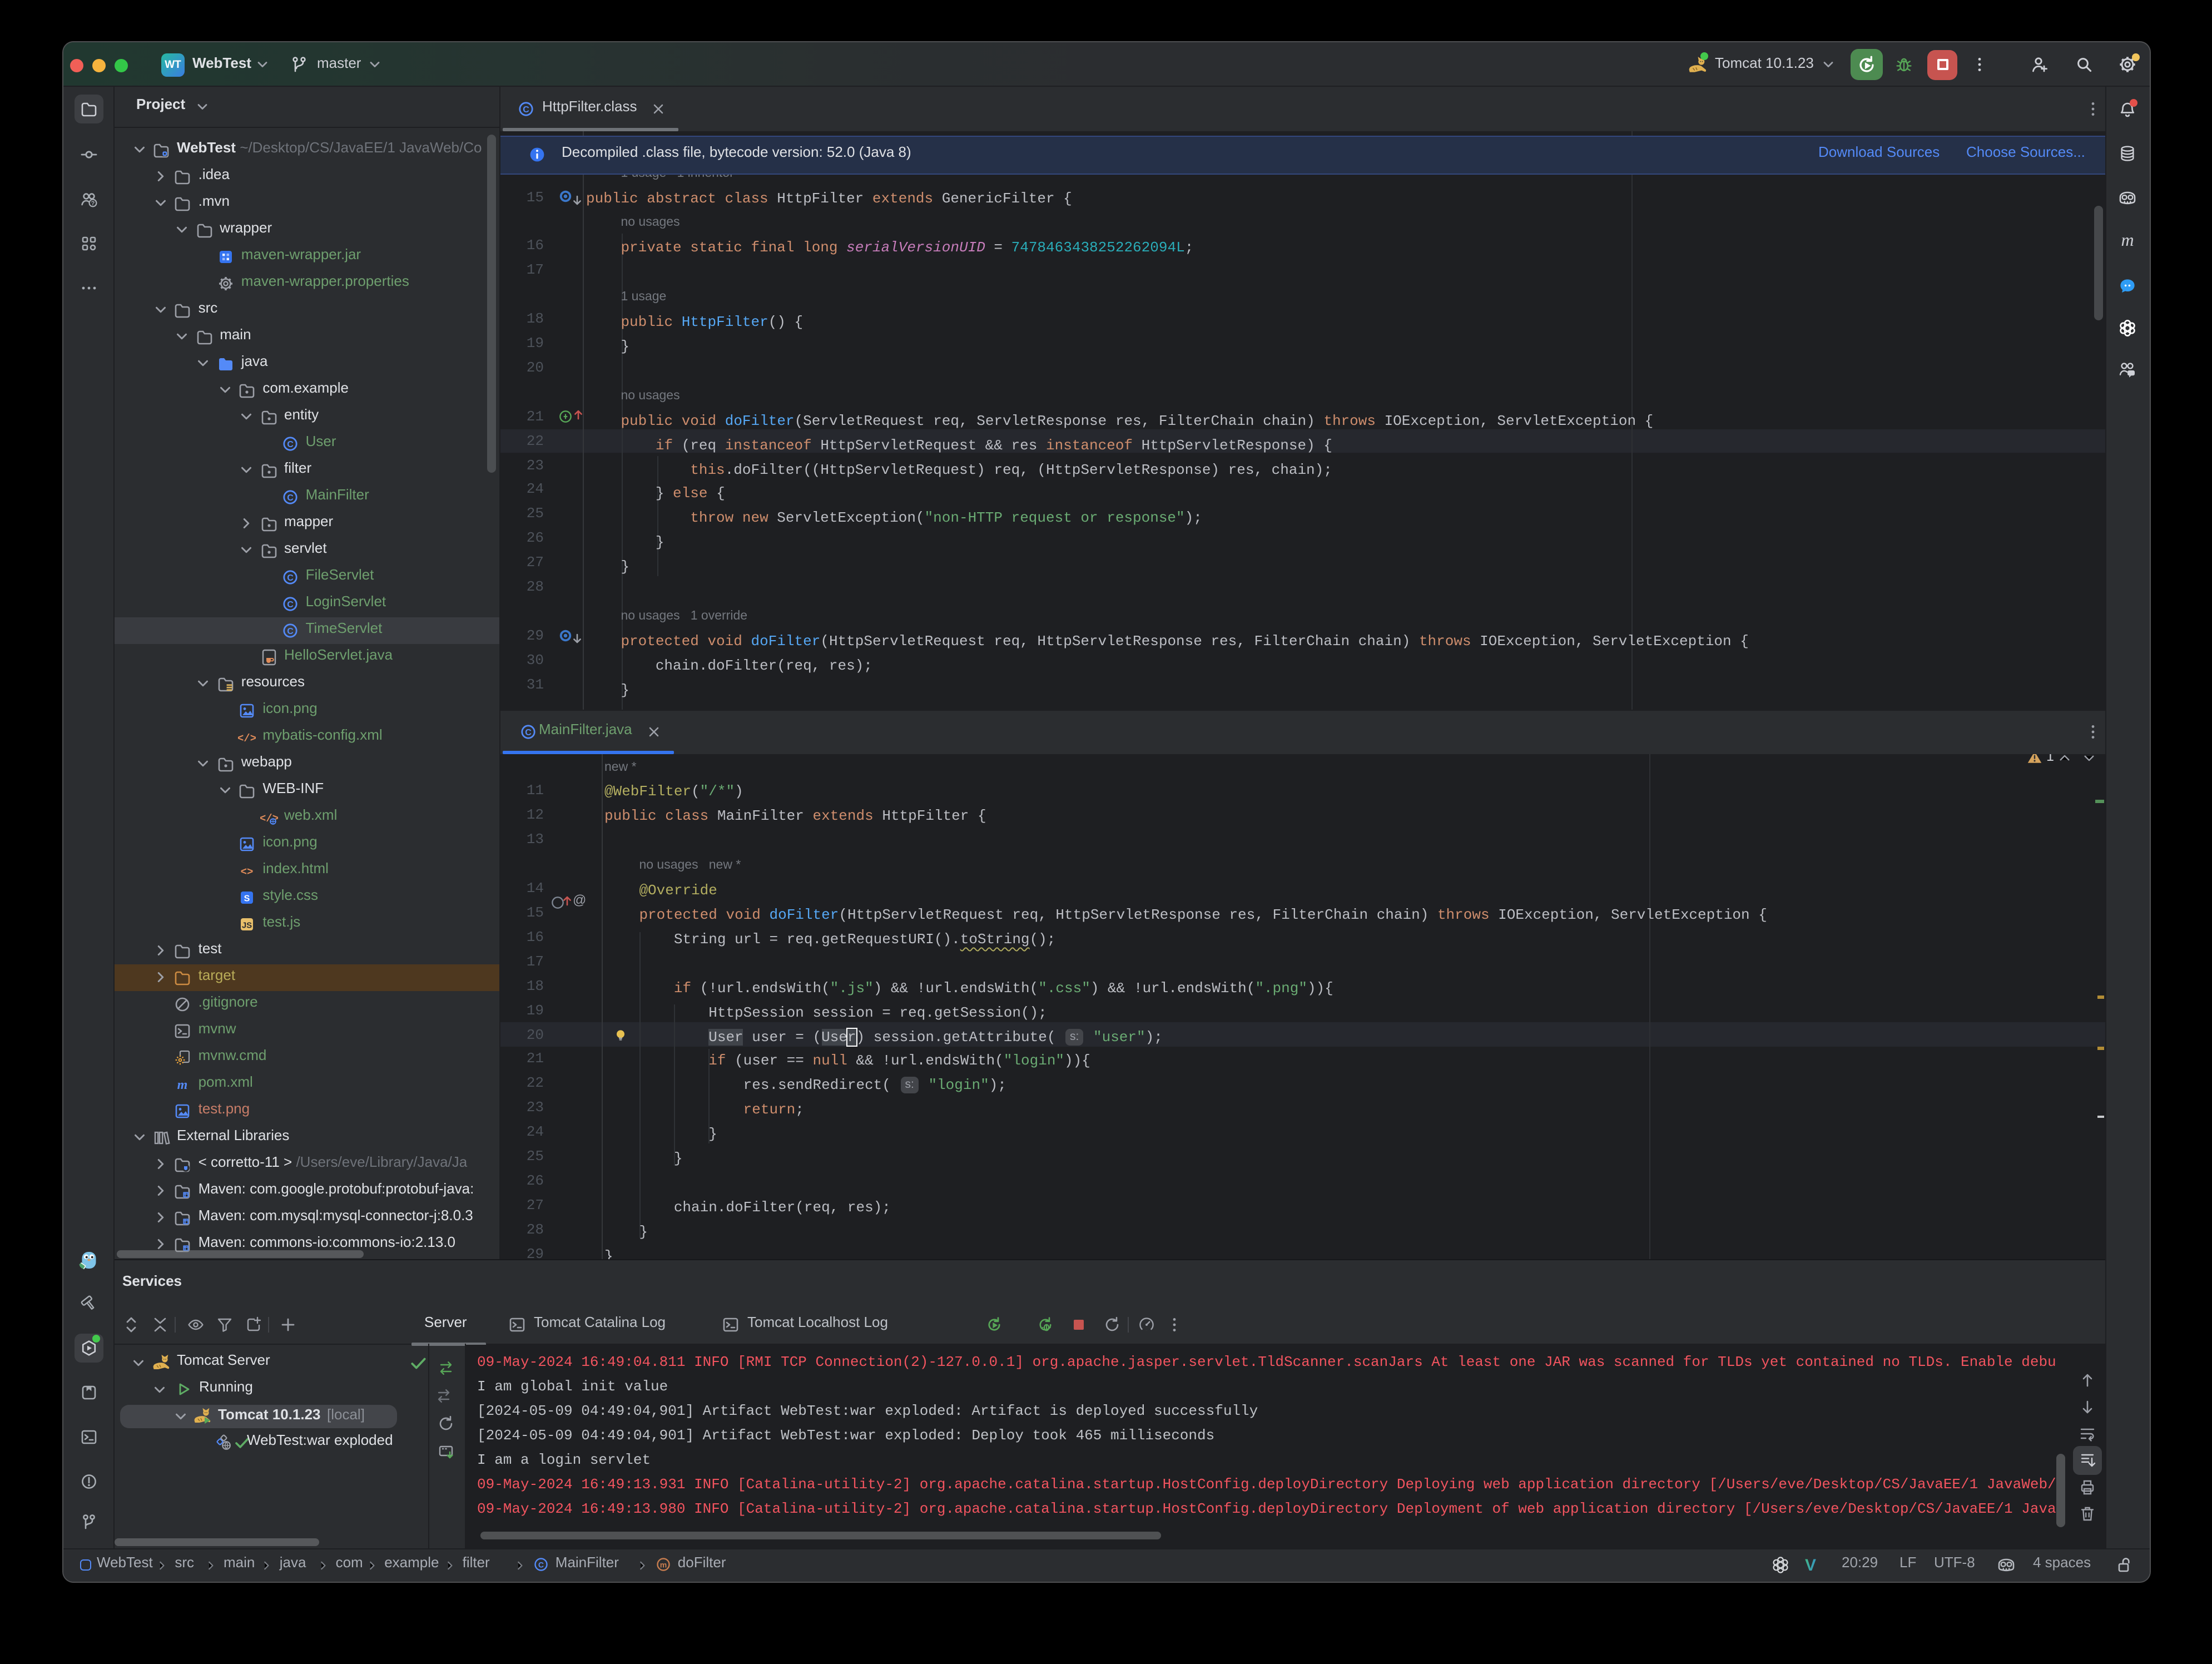  What do you see at coordinates (247, 899) in the screenshot?
I see `svg-text: S` at bounding box center [247, 899].